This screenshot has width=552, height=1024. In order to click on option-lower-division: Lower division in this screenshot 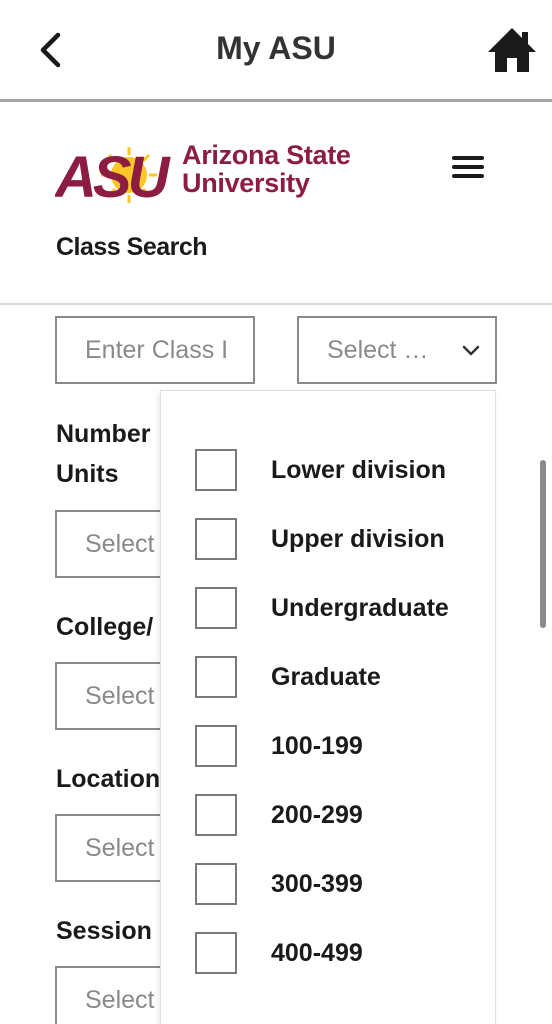, I will do `click(320, 470)`.